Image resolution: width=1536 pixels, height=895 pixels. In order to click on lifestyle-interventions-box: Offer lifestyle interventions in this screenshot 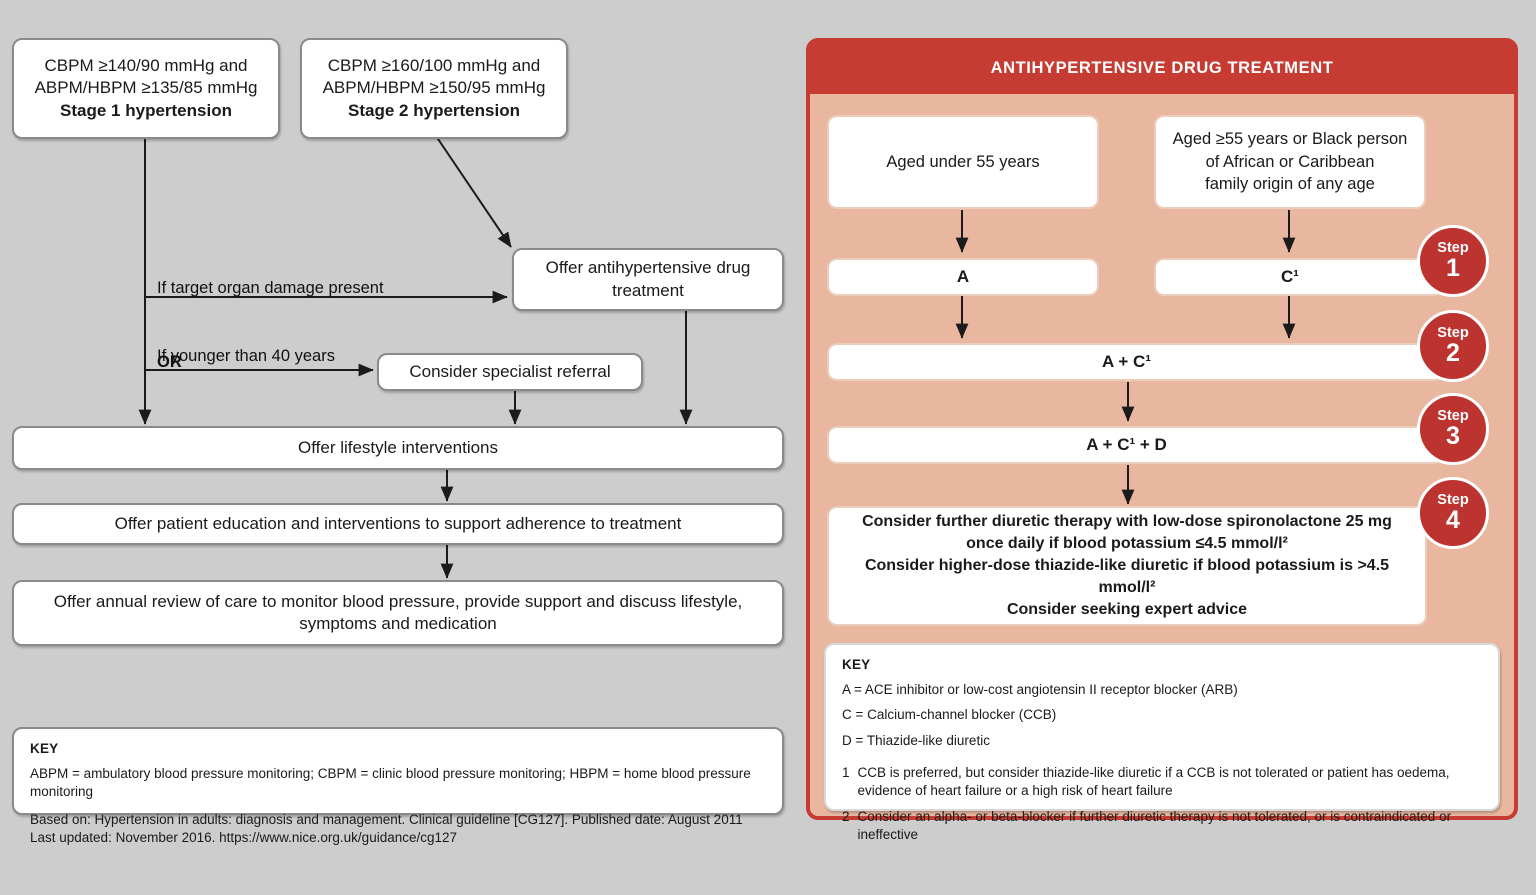, I will do `click(398, 448)`.